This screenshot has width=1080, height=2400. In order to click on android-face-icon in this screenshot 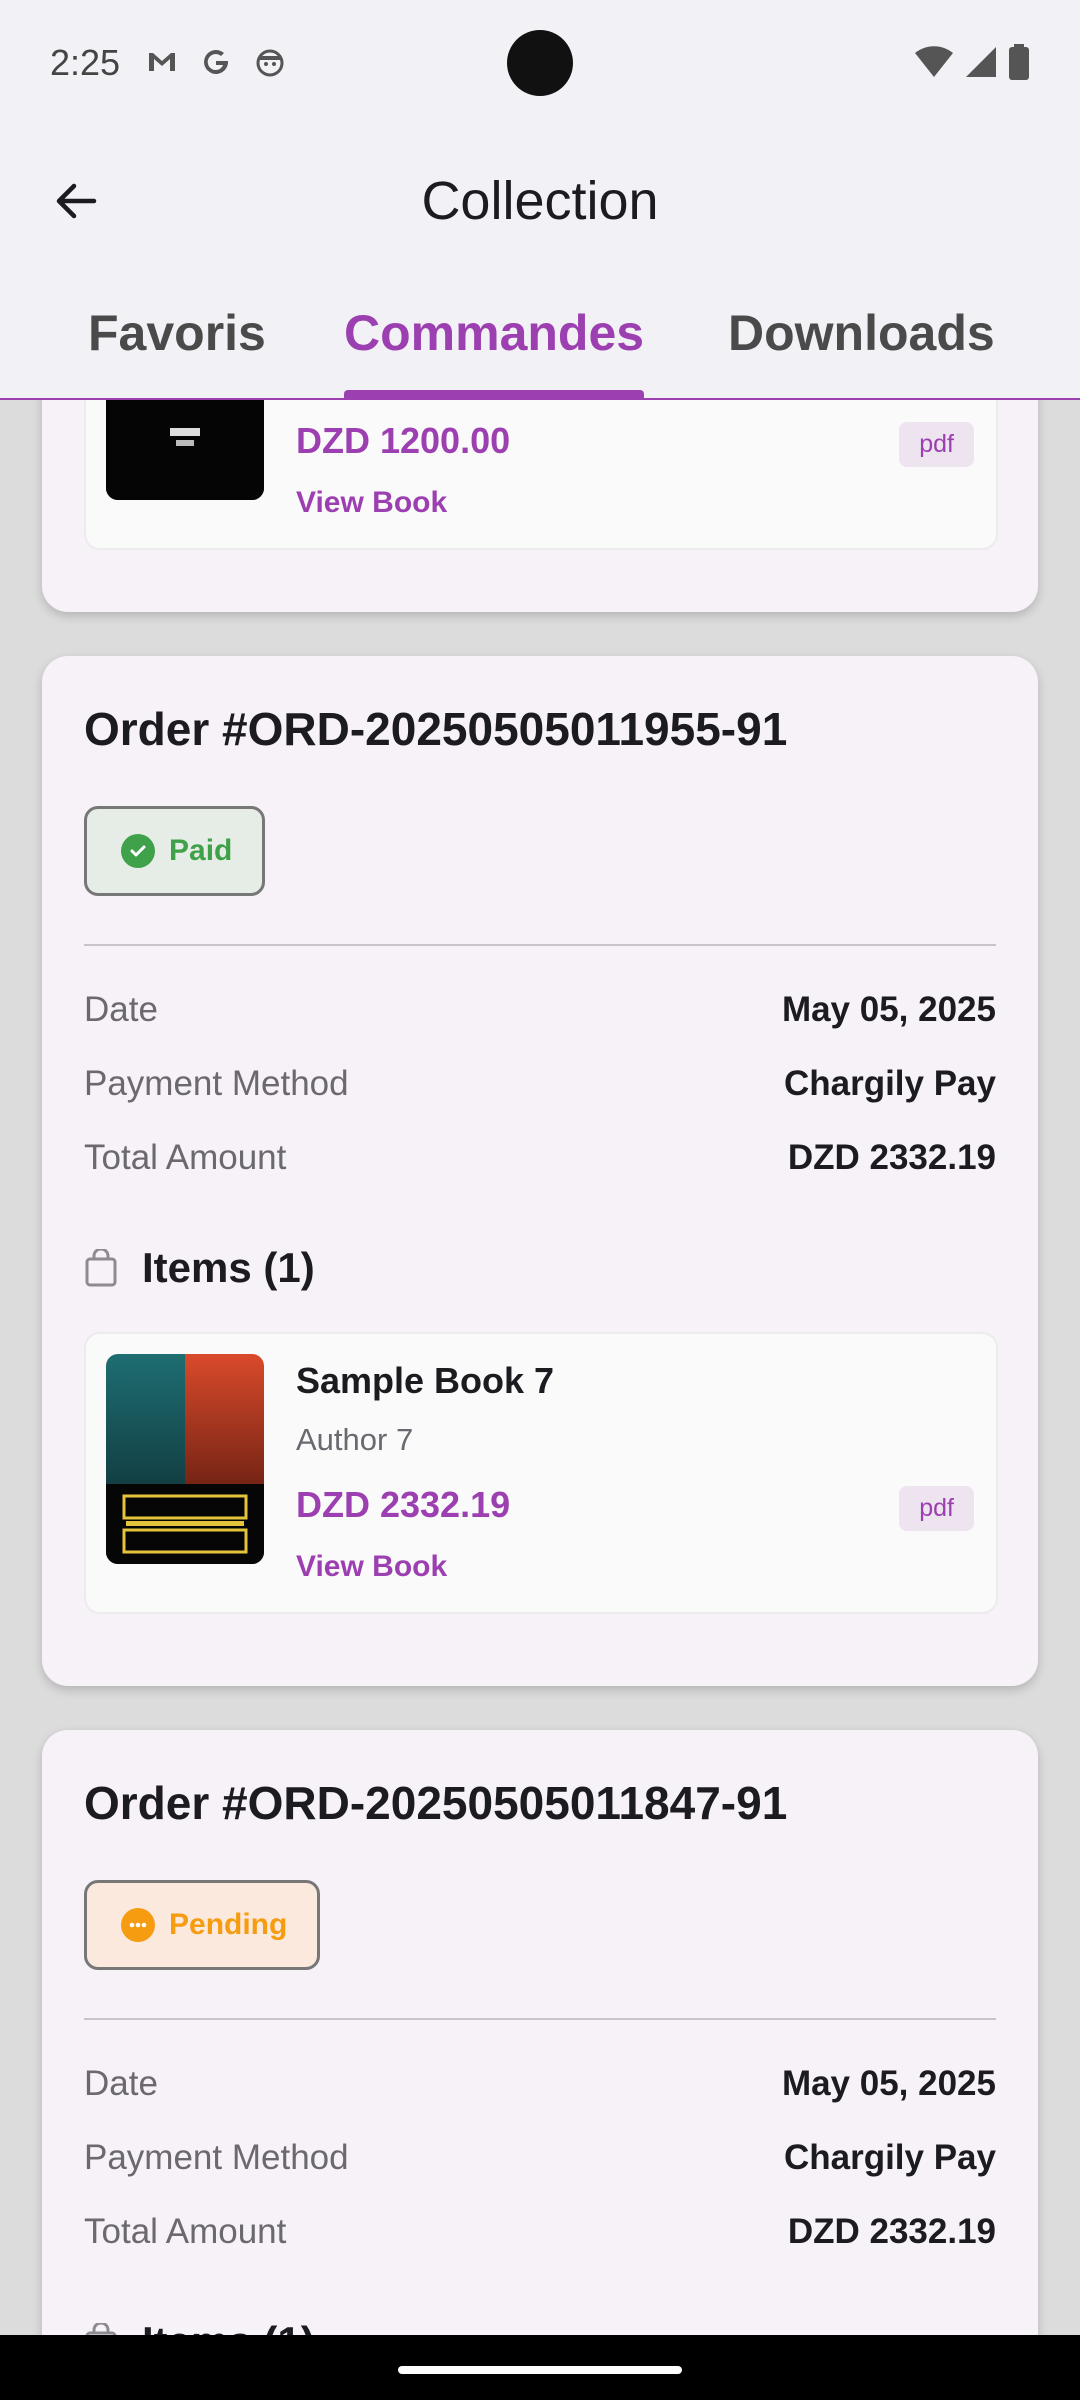, I will do `click(270, 63)`.